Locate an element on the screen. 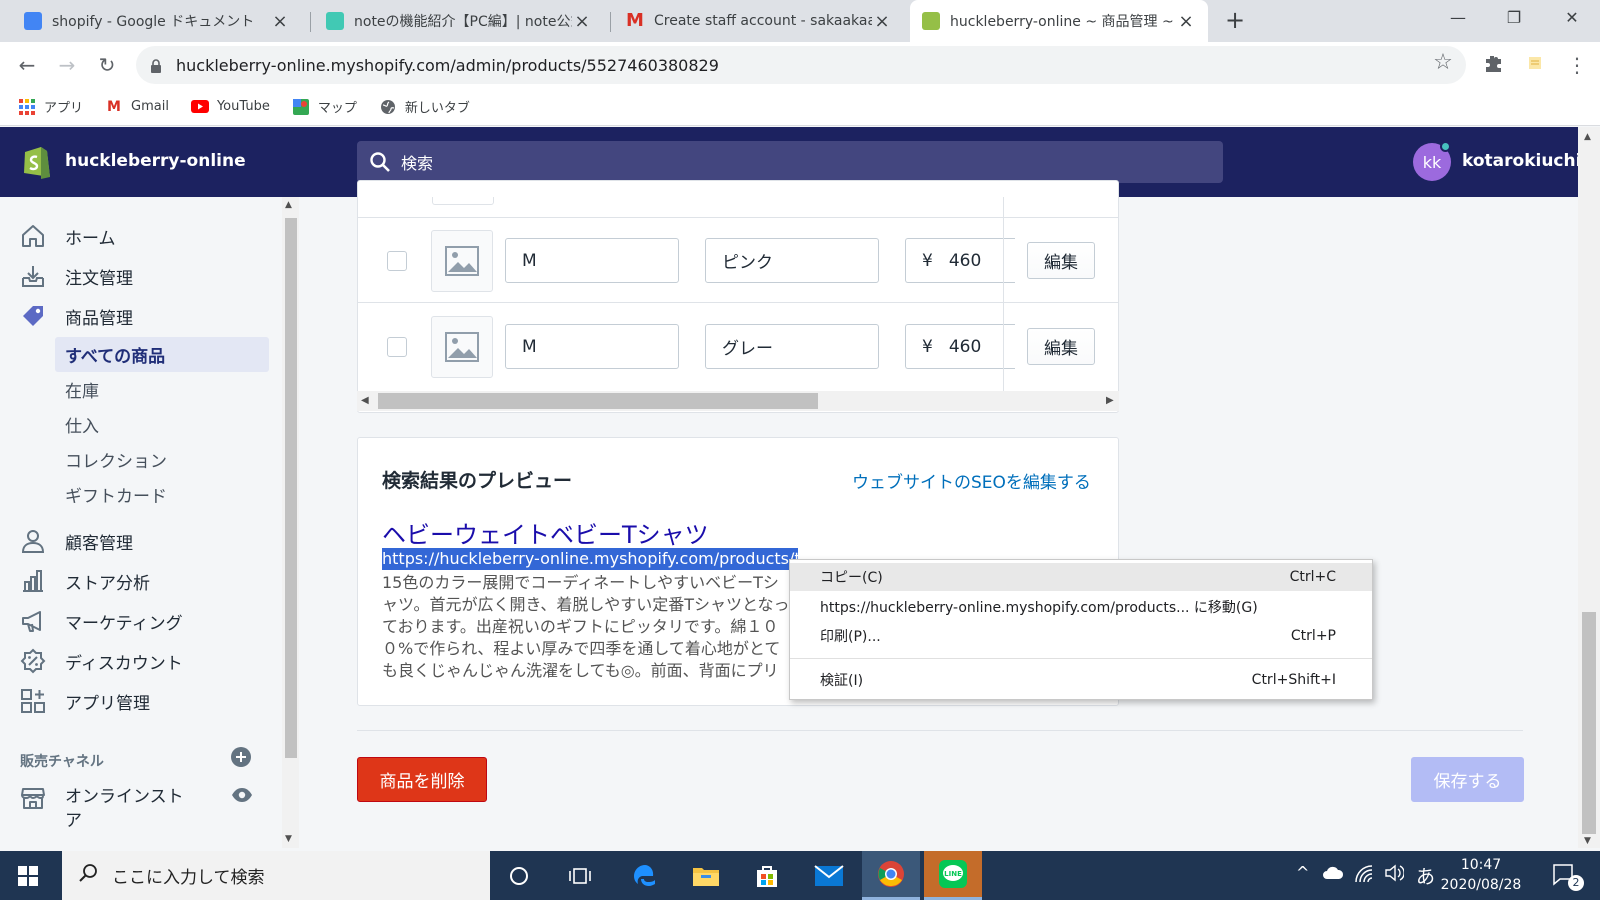  sidebar-sub-gift-cards: ギフトカード is located at coordinates (162, 494).